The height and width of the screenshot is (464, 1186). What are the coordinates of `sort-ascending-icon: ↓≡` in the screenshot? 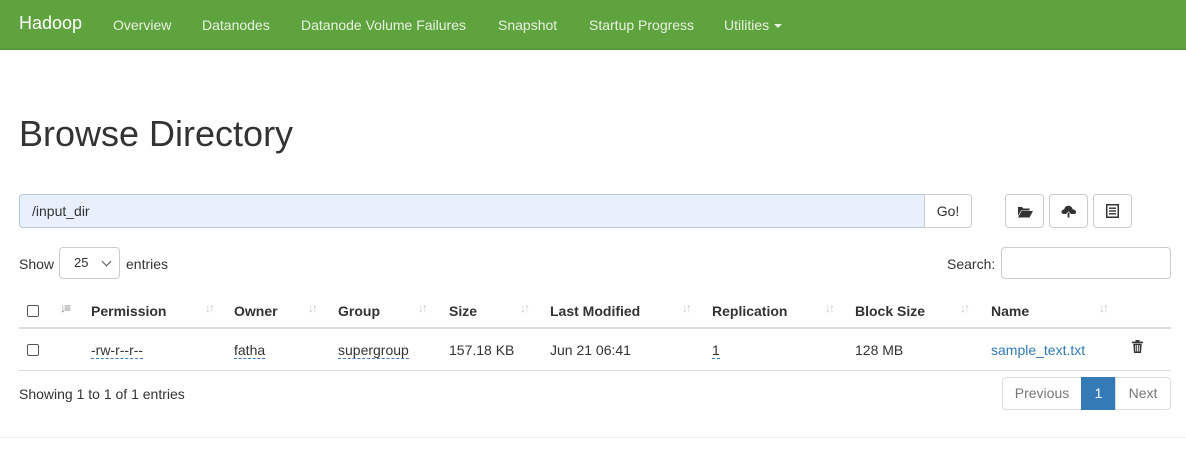 It's located at (65, 308).